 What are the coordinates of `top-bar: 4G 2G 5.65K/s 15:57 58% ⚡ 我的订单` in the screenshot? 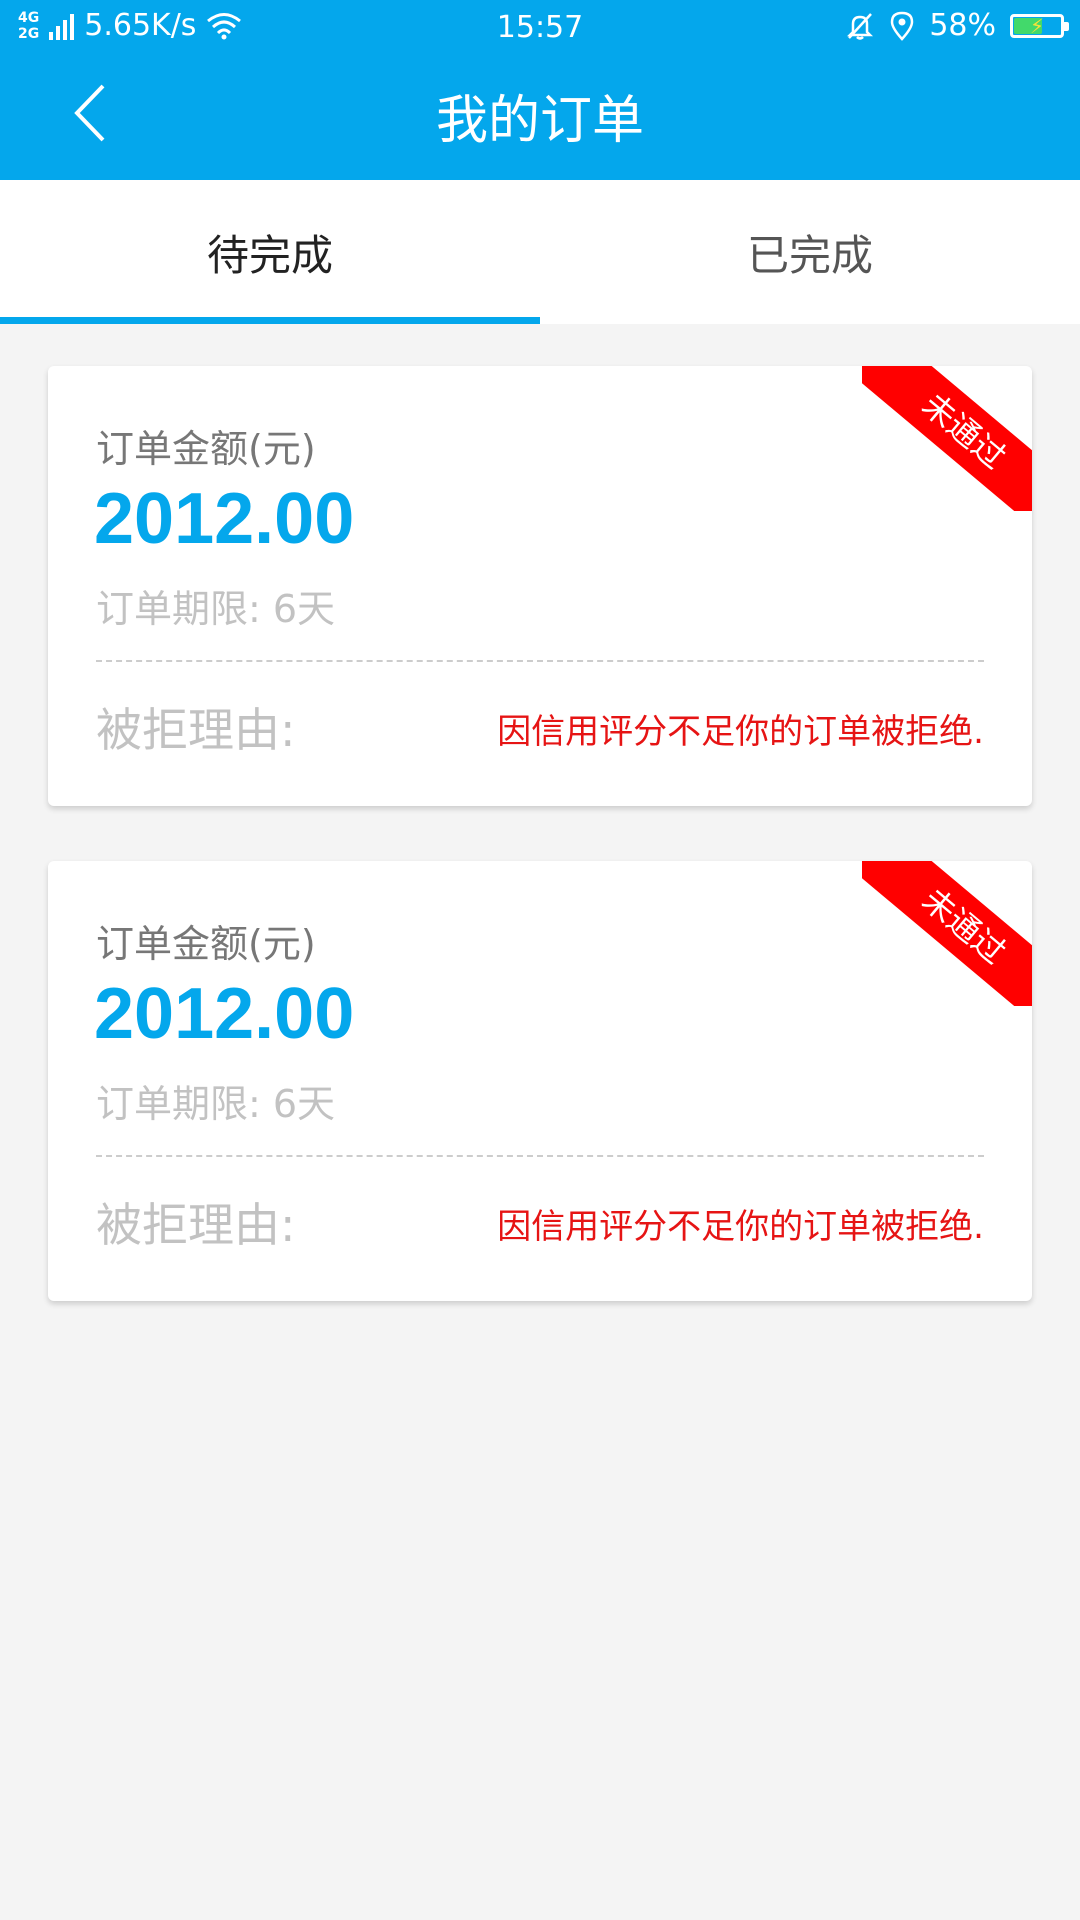 It's located at (540, 90).